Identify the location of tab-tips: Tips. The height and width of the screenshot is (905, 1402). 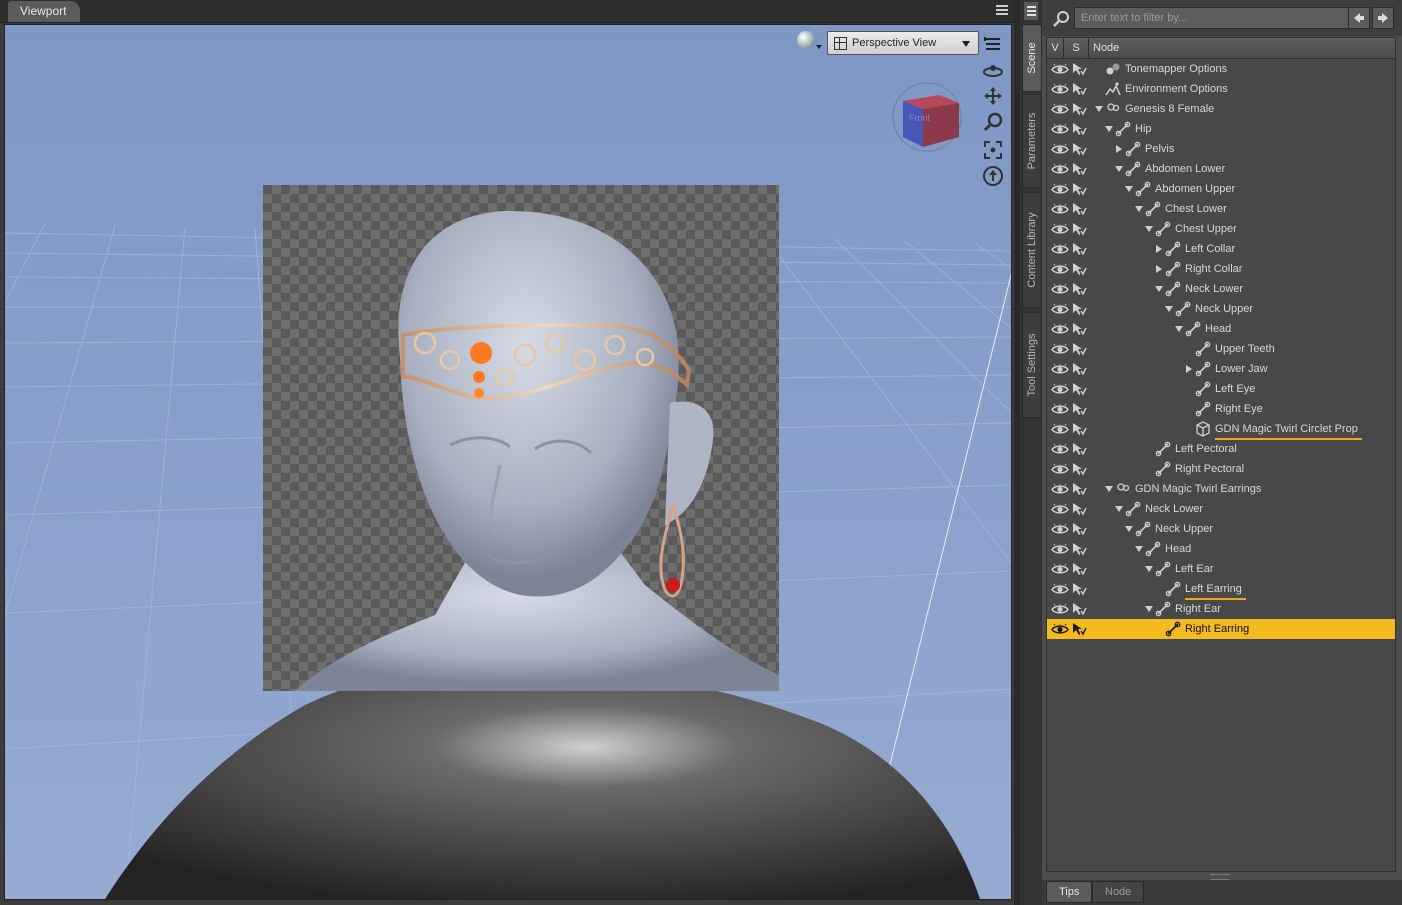
(1069, 892).